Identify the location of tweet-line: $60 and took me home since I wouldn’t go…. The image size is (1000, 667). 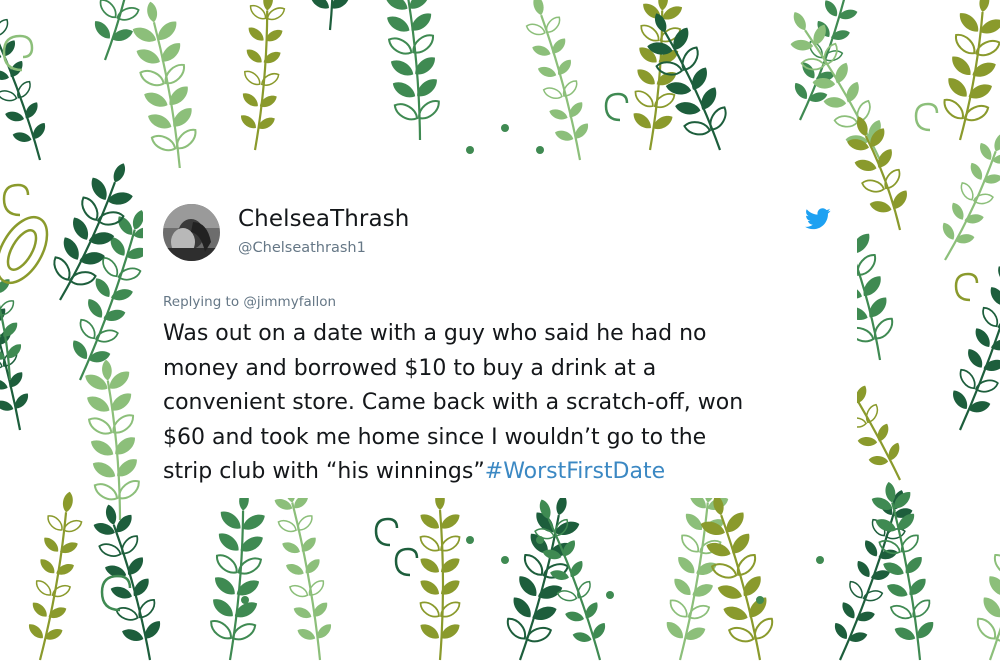
(435, 437).